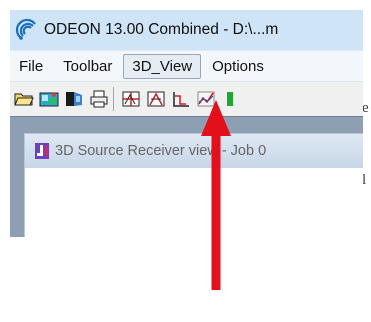 This screenshot has height=322, width=371. I want to click on menu-bar: File Toolbar 3D_View Options, so click(186, 65).